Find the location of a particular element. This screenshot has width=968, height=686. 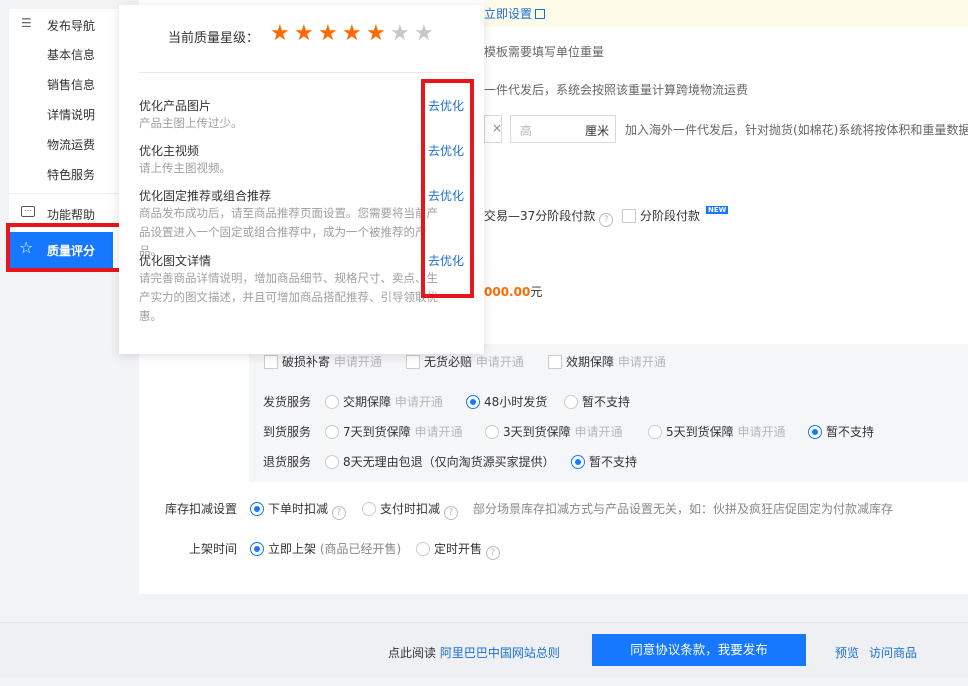

weight-desc: 一件代发后，系统会按照该重量计算跨境物流运费 is located at coordinates (616, 90).